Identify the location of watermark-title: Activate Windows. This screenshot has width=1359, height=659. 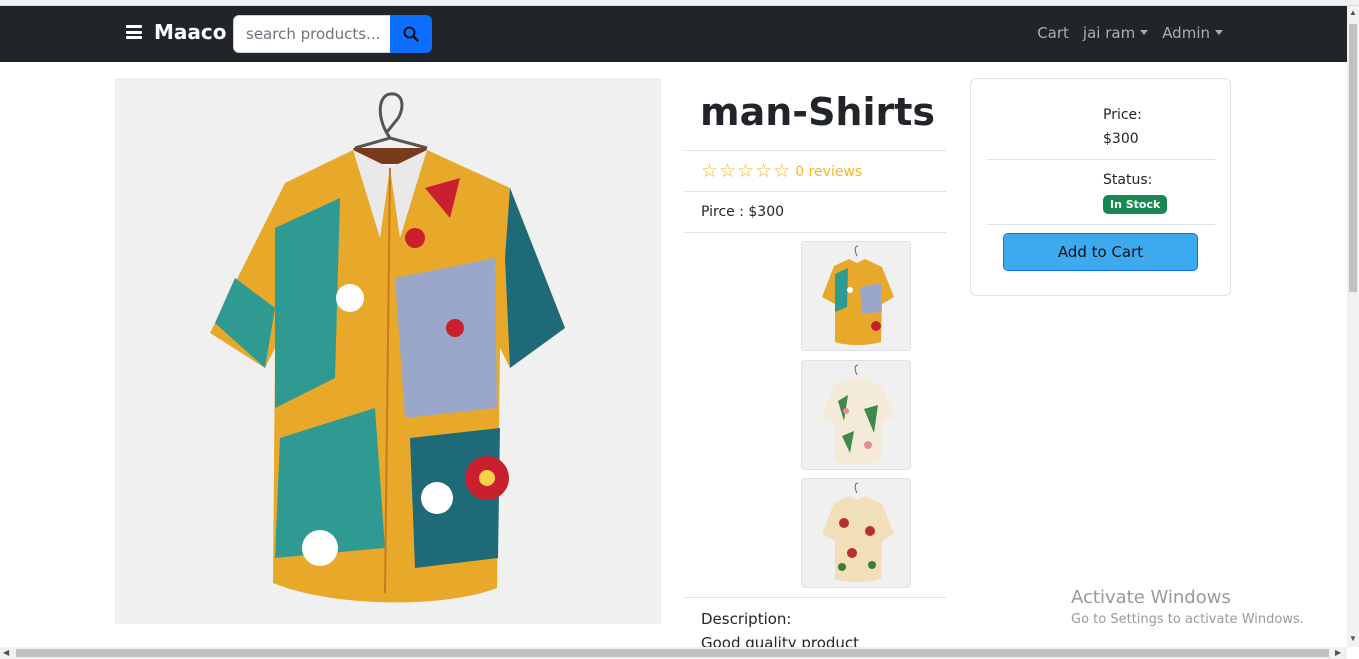
(1151, 597).